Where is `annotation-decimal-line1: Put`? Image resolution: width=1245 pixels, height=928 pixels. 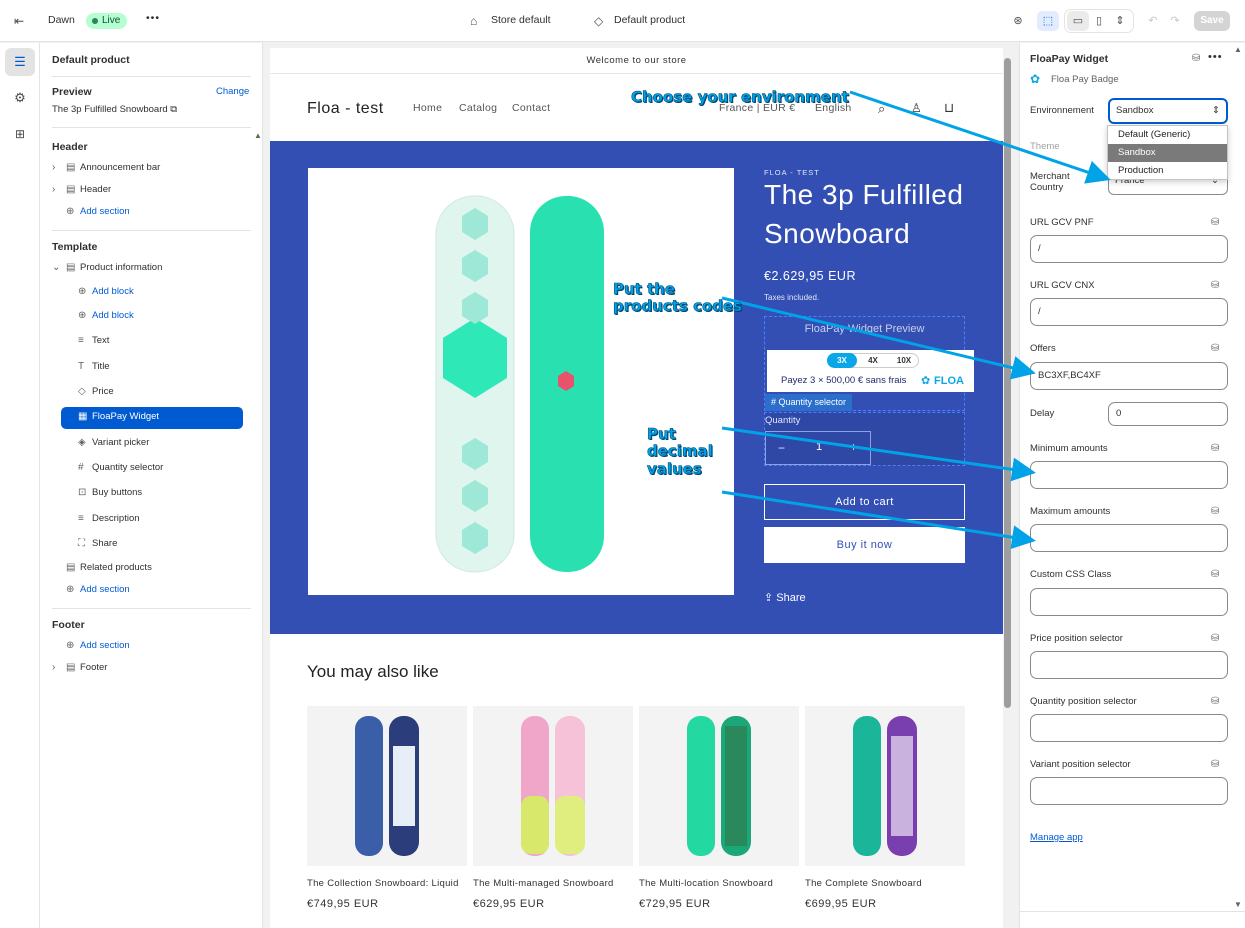
annotation-decimal-line1: Put is located at coordinates (661, 434).